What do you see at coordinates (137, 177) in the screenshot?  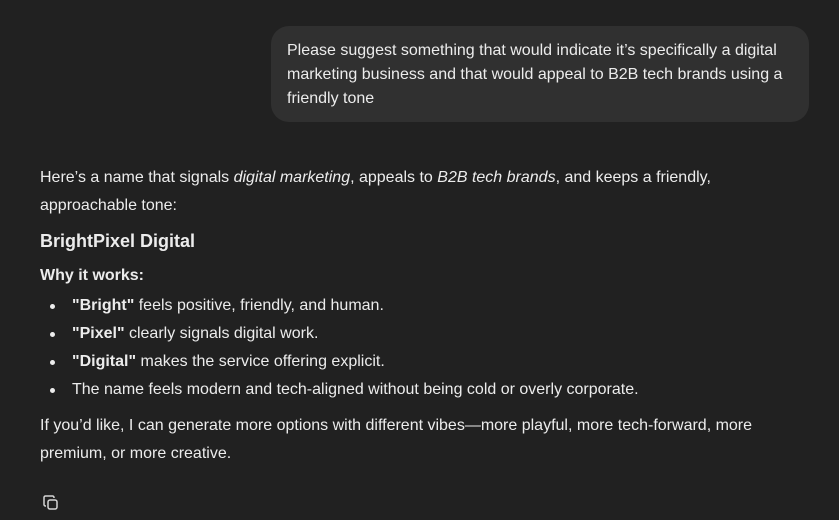 I see `intro-text-1: Here’s a name that signals` at bounding box center [137, 177].